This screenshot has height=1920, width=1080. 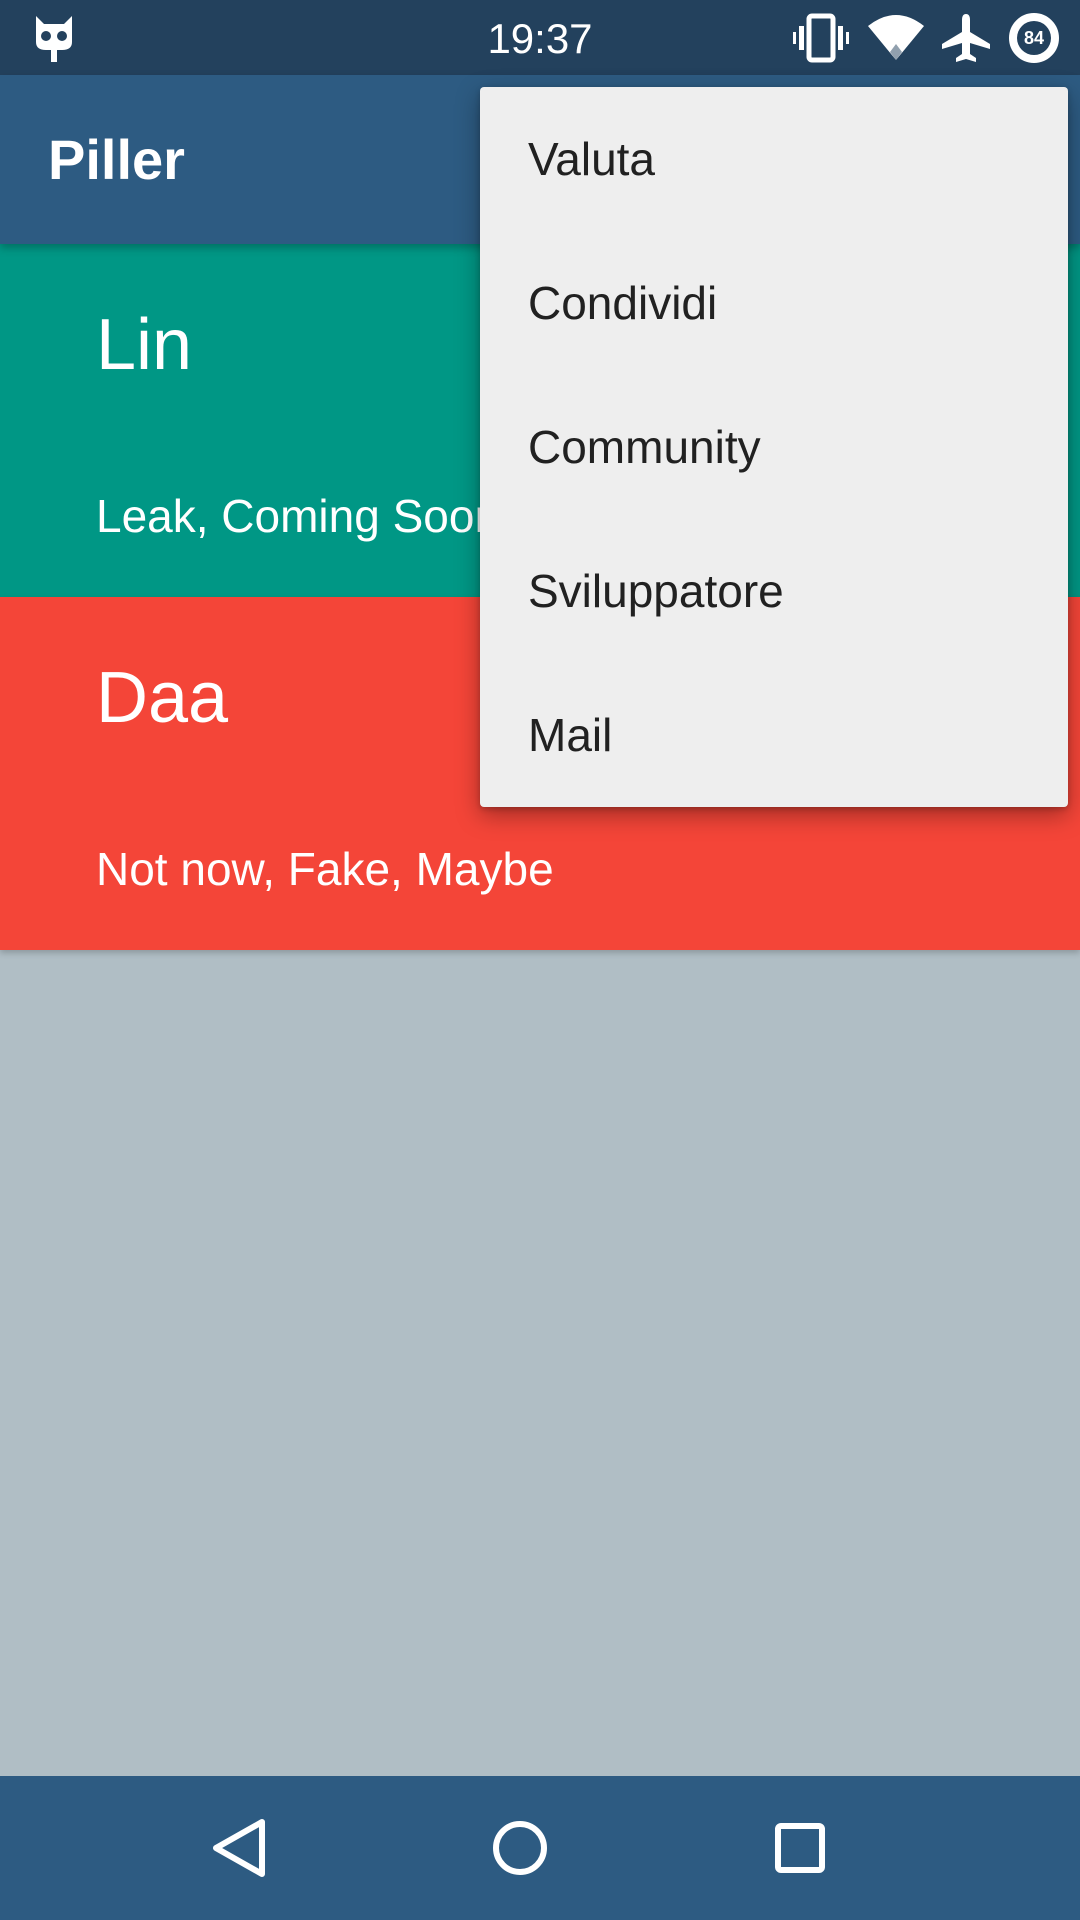 I want to click on menu-item-mail: Mail, so click(x=774, y=735).